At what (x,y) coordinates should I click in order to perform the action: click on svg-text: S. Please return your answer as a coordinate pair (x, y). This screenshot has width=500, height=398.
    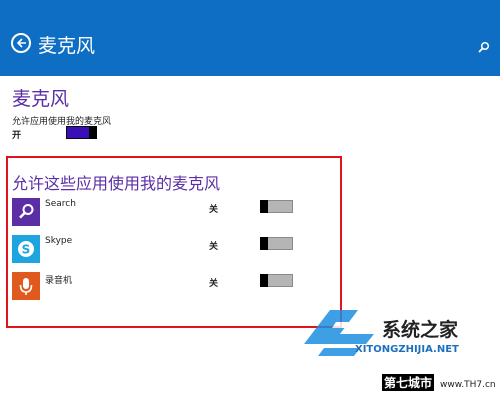
    Looking at the image, I should click on (26, 250).